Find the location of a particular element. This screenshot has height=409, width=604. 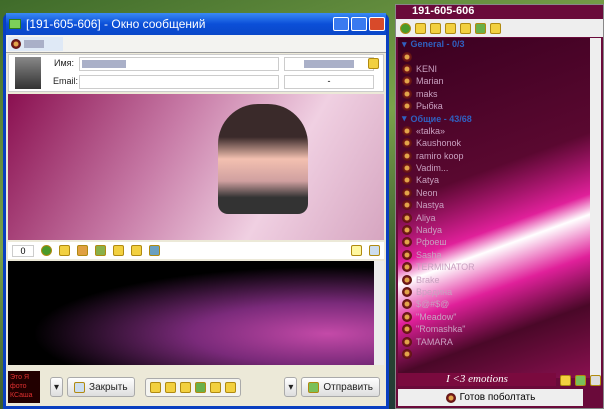

contact-item: $@#$@ is located at coordinates (494, 304).